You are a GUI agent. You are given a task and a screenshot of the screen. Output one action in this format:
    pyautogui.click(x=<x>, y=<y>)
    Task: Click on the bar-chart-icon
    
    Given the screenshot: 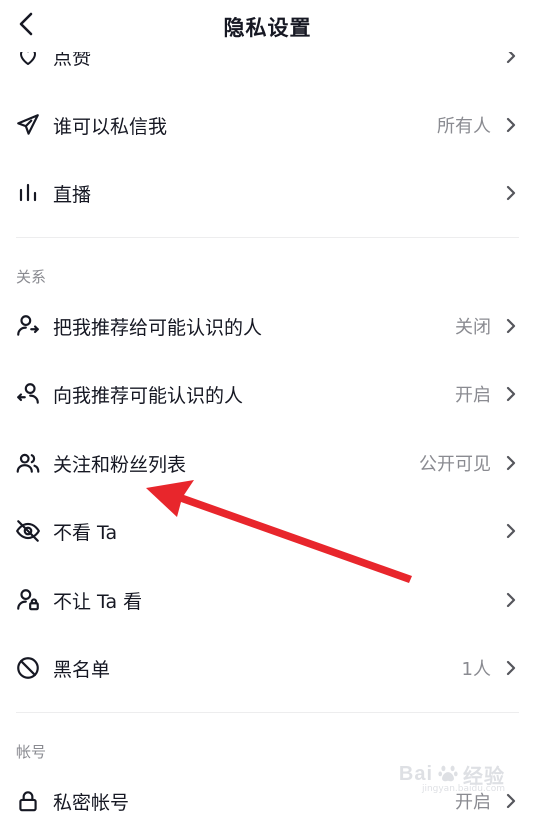 What is the action you would take?
    pyautogui.click(x=28, y=193)
    